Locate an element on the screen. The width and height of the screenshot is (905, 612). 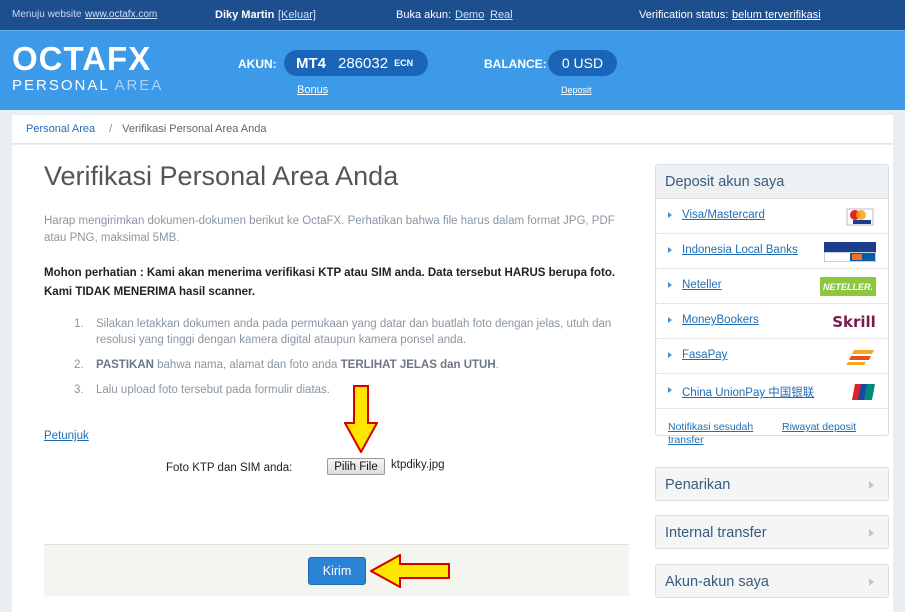
deposit-method-row: Visa/Mastercard is located at coordinates (772, 216).